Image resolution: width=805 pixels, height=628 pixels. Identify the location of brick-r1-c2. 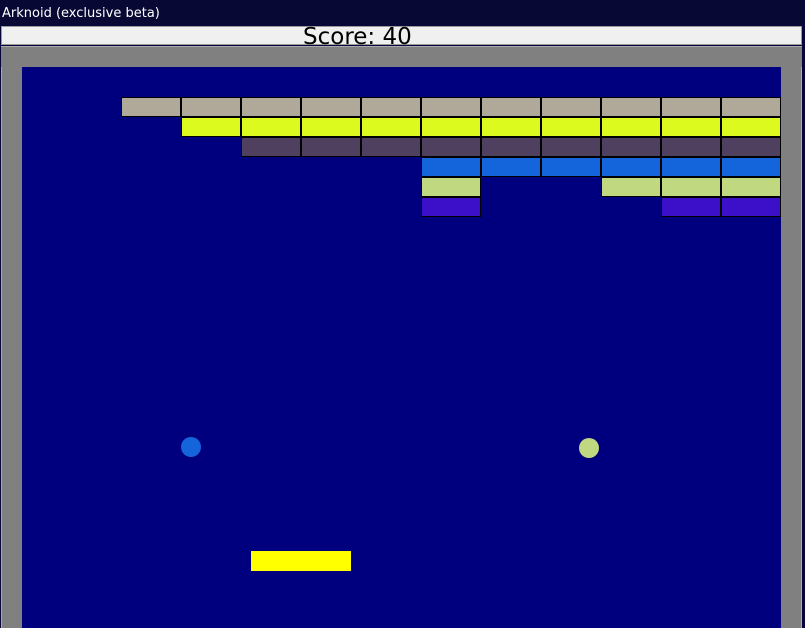
(211, 107).